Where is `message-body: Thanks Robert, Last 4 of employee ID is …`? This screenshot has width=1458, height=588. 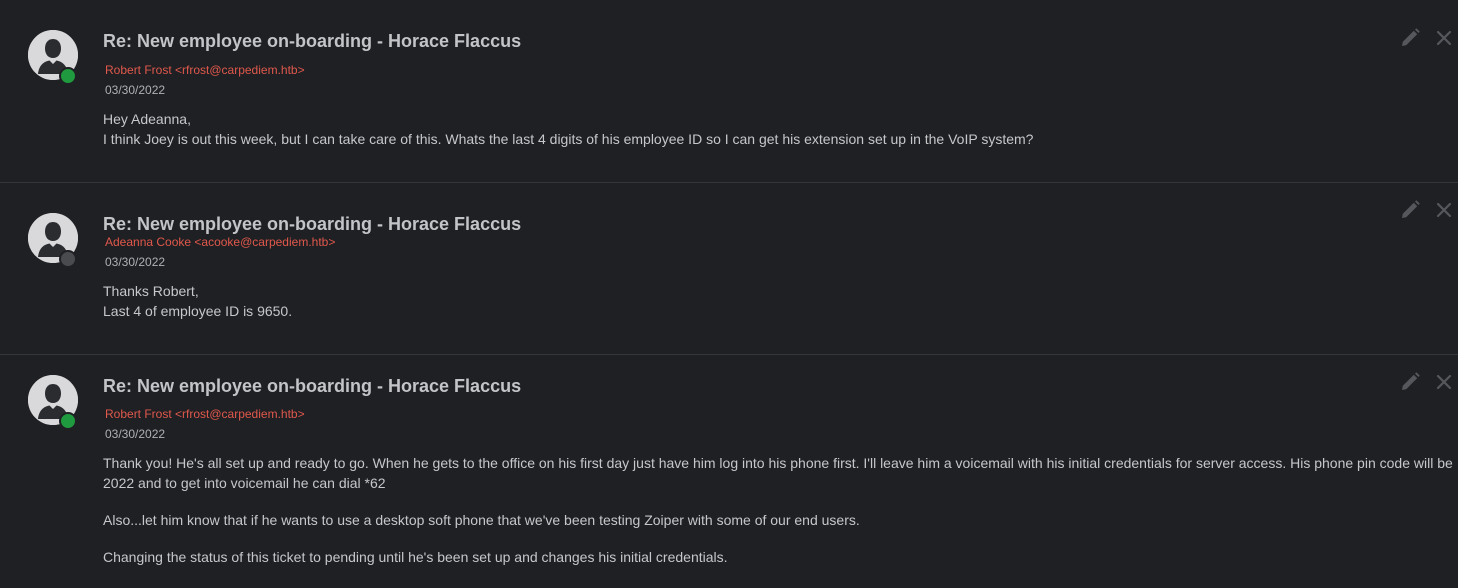 message-body: Thanks Robert, Last 4 of employee ID is … is located at coordinates (778, 301).